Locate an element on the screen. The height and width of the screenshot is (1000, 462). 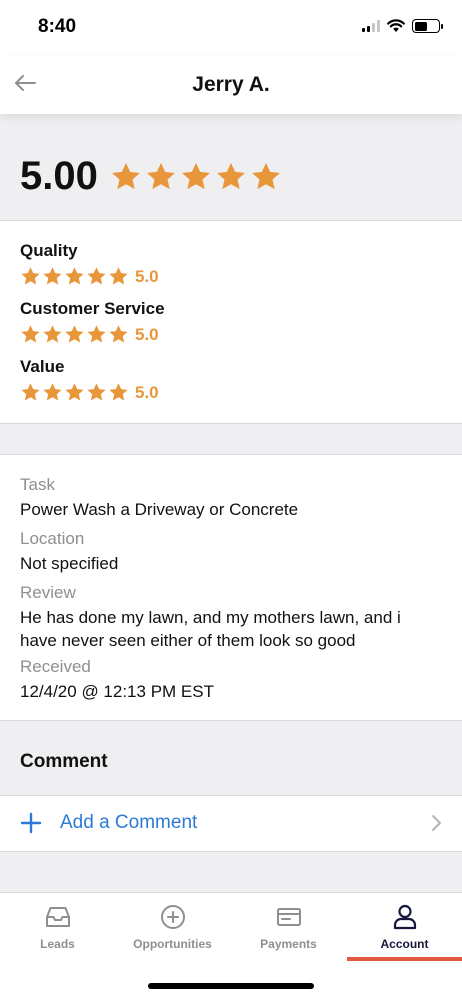
overall-stars is located at coordinates (197, 177).